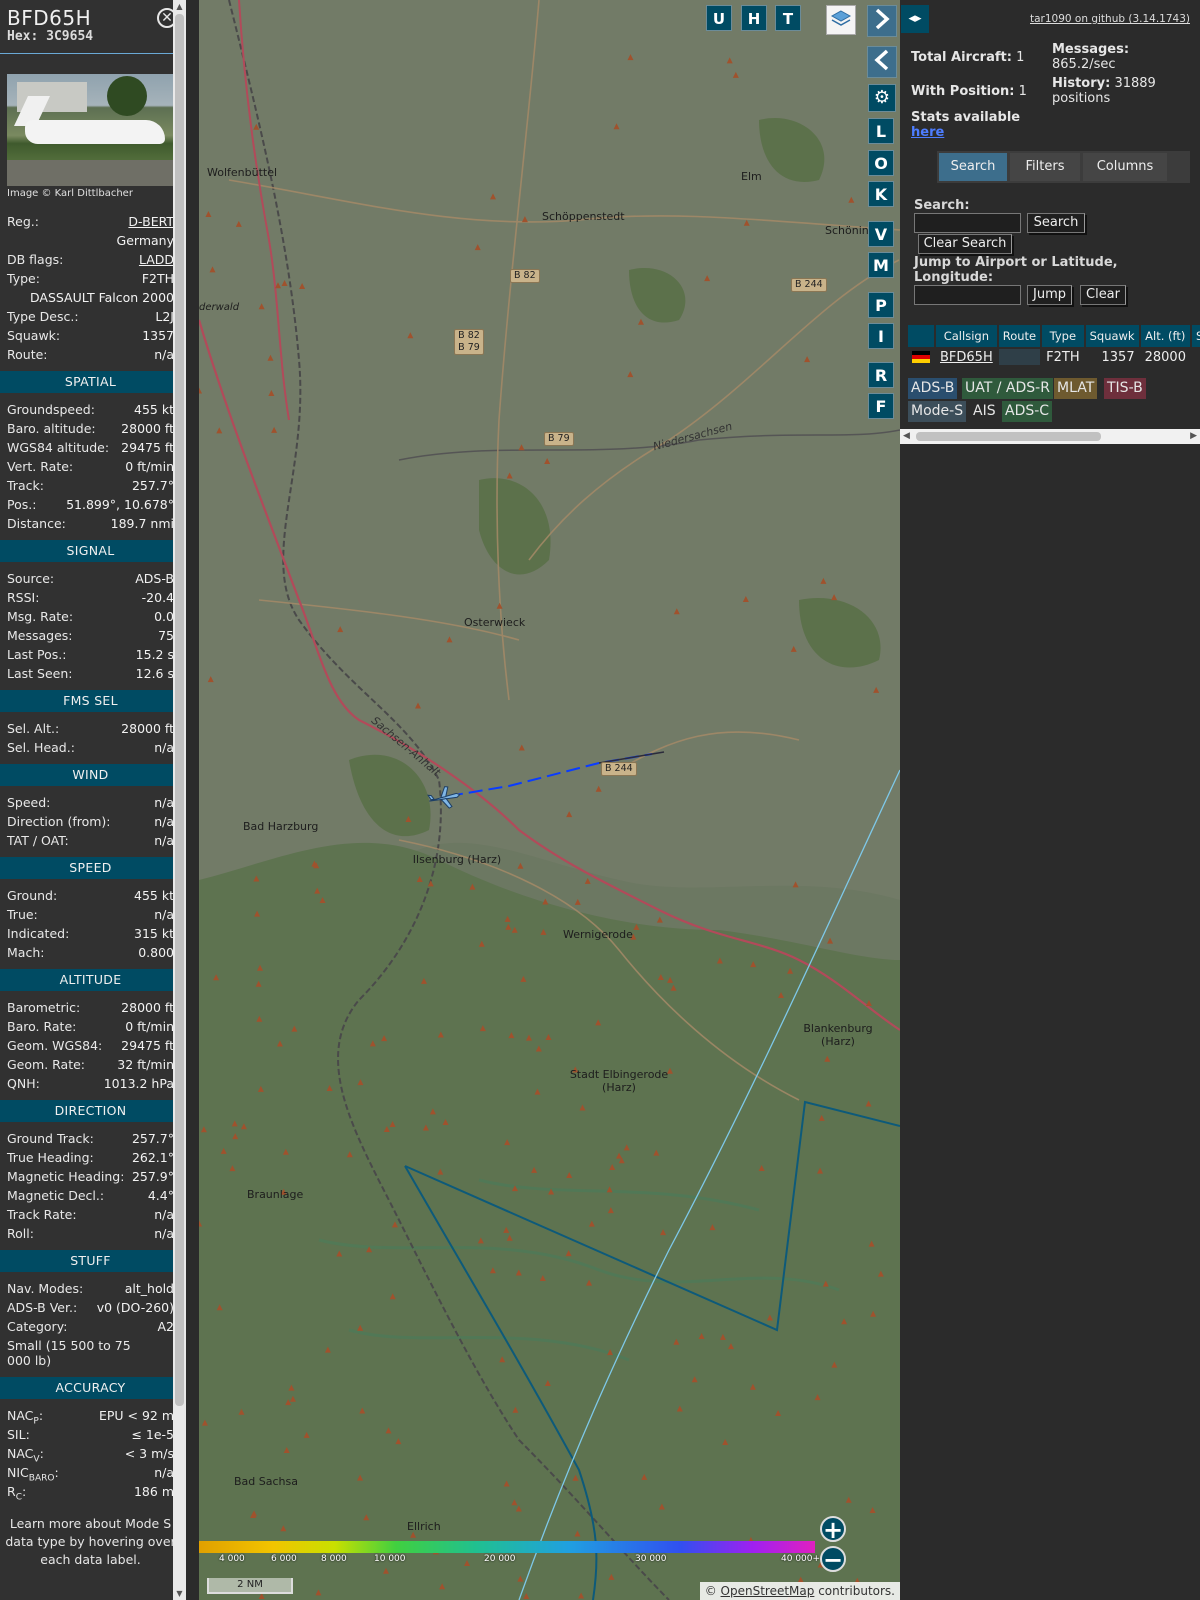 This screenshot has width=1200, height=1600. Describe the element at coordinates (90, 980) in the screenshot. I see `section-header-altitude: ALTITUDE` at that location.